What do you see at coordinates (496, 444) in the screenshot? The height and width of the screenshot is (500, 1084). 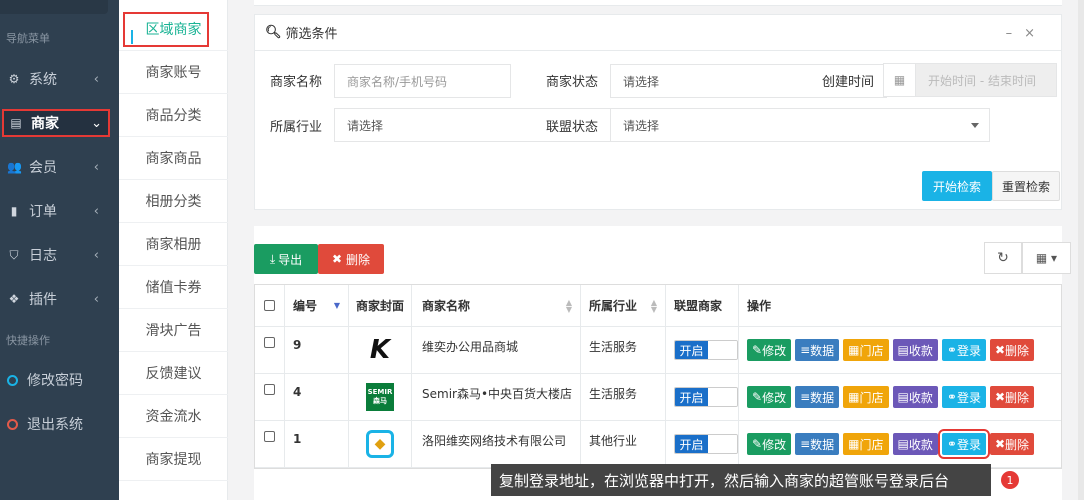 I see `cell-name: 洛阳维奕网络技术有限公司` at bounding box center [496, 444].